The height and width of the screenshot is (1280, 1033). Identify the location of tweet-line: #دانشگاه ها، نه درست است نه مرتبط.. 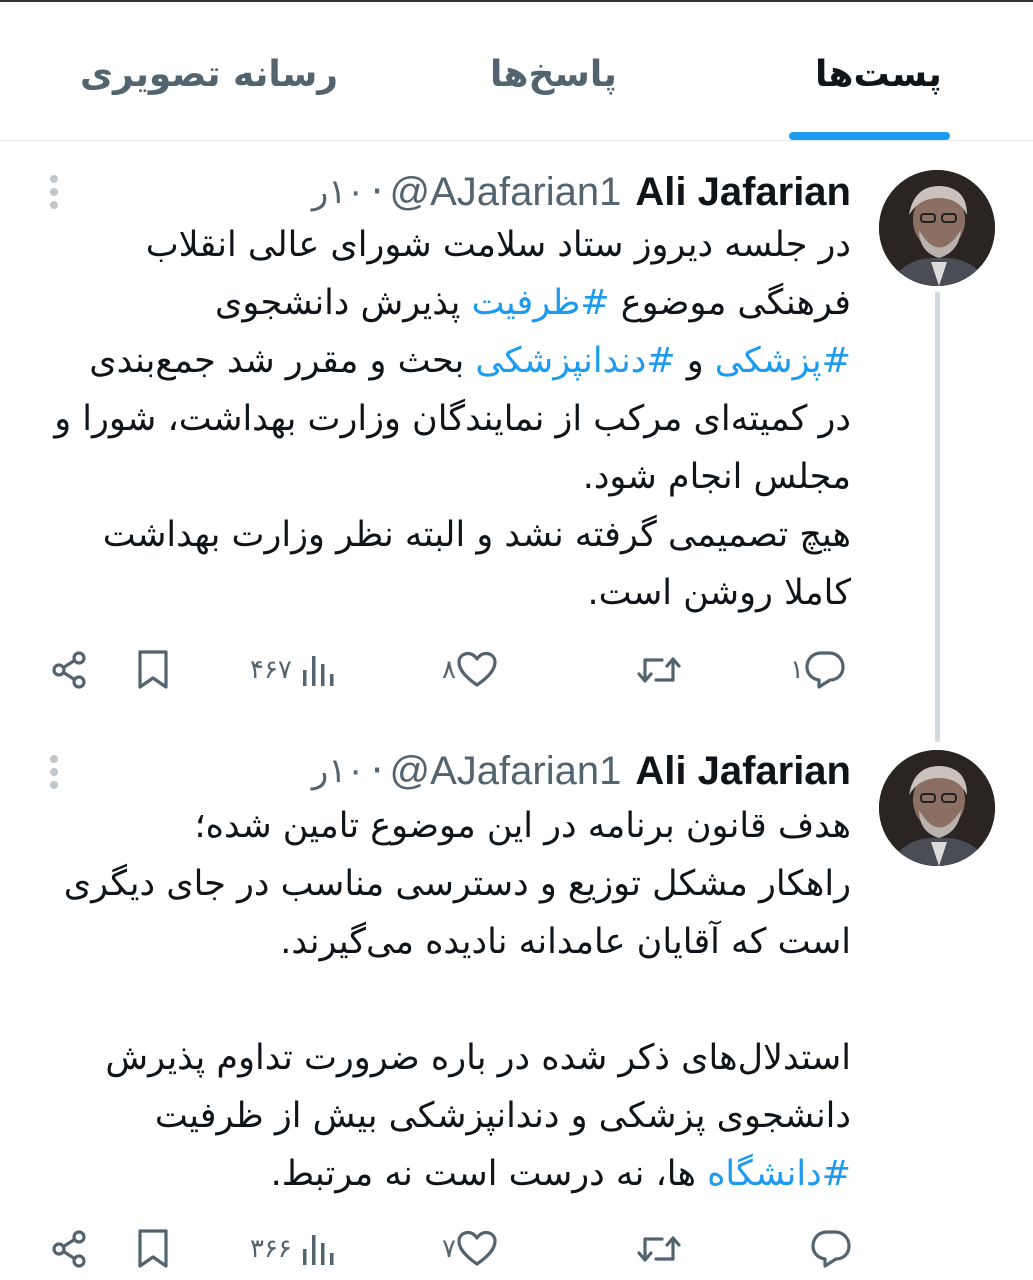
(560, 1174).